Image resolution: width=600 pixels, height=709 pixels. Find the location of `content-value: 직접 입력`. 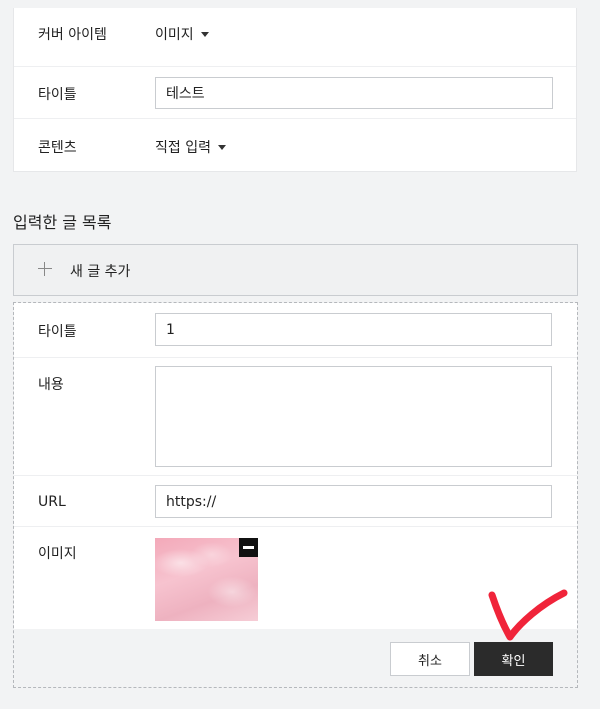

content-value: 직접 입력 is located at coordinates (183, 148).